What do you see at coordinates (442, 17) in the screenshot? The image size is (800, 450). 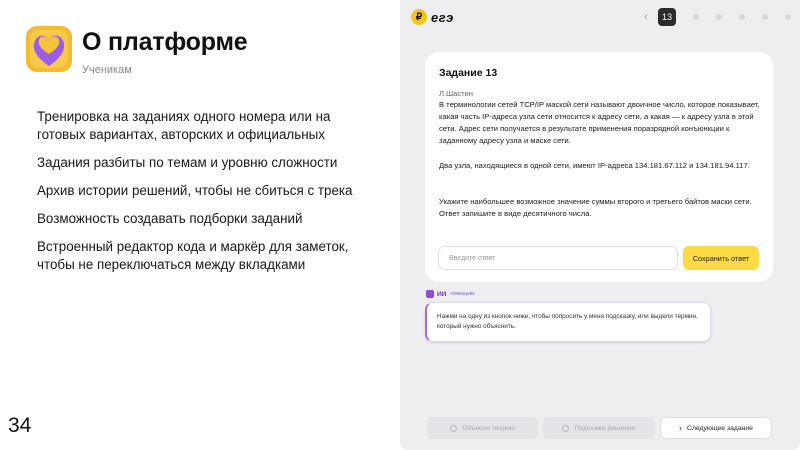 I see `app-logo-text: егэ` at bounding box center [442, 17].